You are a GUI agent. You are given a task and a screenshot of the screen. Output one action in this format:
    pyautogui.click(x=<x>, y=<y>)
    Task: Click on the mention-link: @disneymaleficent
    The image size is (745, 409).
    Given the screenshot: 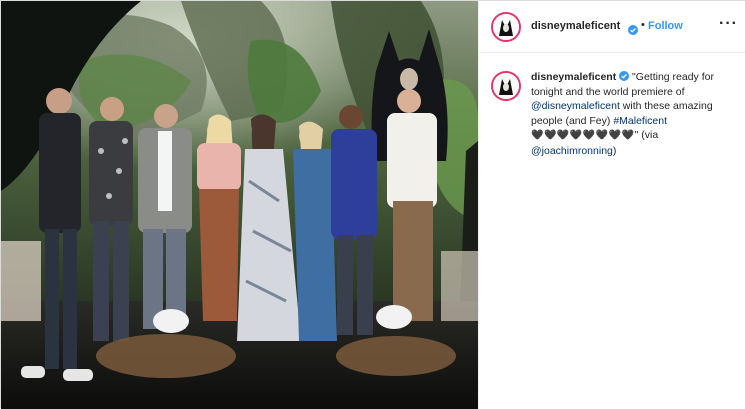 What is the action you would take?
    pyautogui.click(x=575, y=106)
    